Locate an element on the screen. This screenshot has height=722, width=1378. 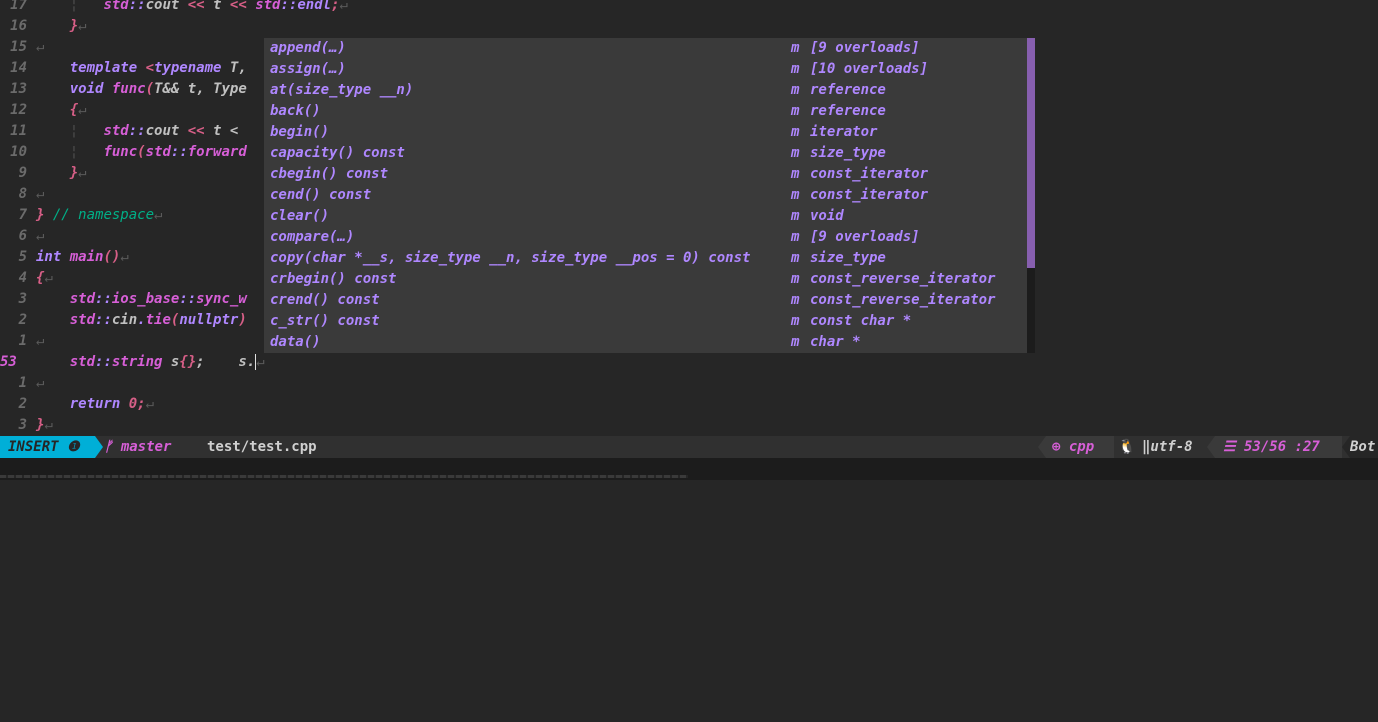
completion-item: begin() m iterator is located at coordinates (645, 132).